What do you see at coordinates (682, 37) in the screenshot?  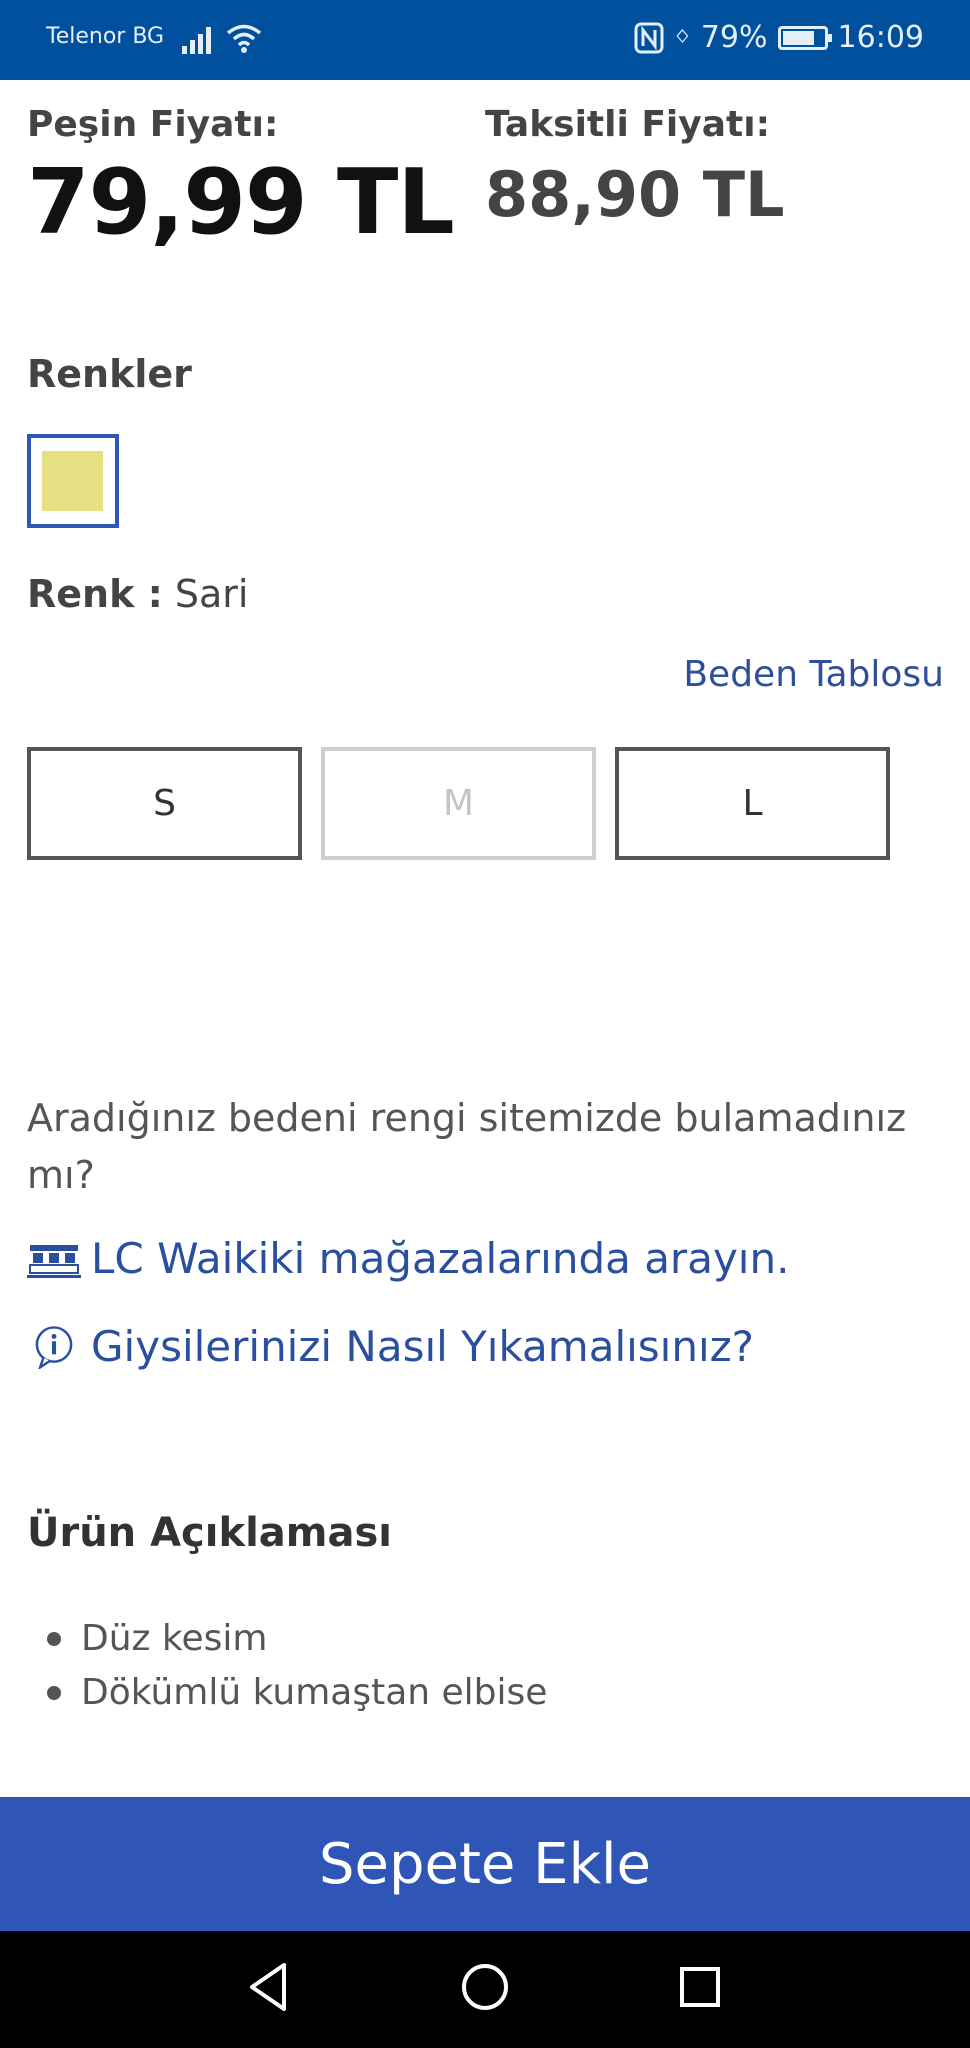 I see `bluetooth-icon: ᛜ` at bounding box center [682, 37].